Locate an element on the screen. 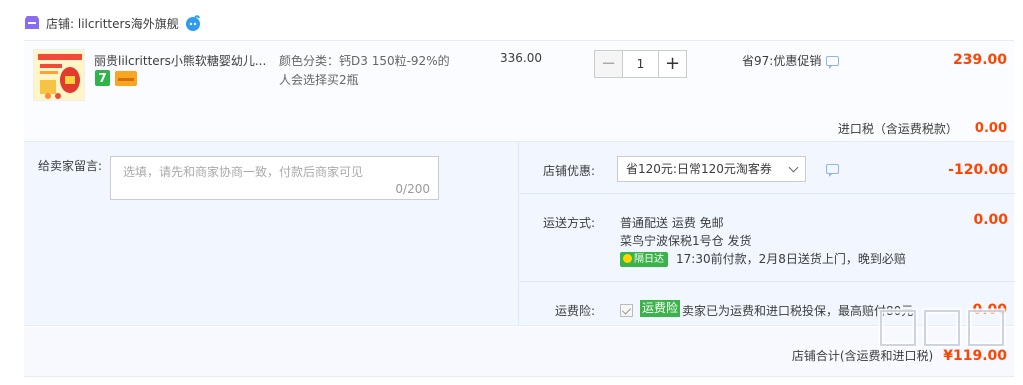  shop-total-value: ¥119.00 is located at coordinates (975, 356).